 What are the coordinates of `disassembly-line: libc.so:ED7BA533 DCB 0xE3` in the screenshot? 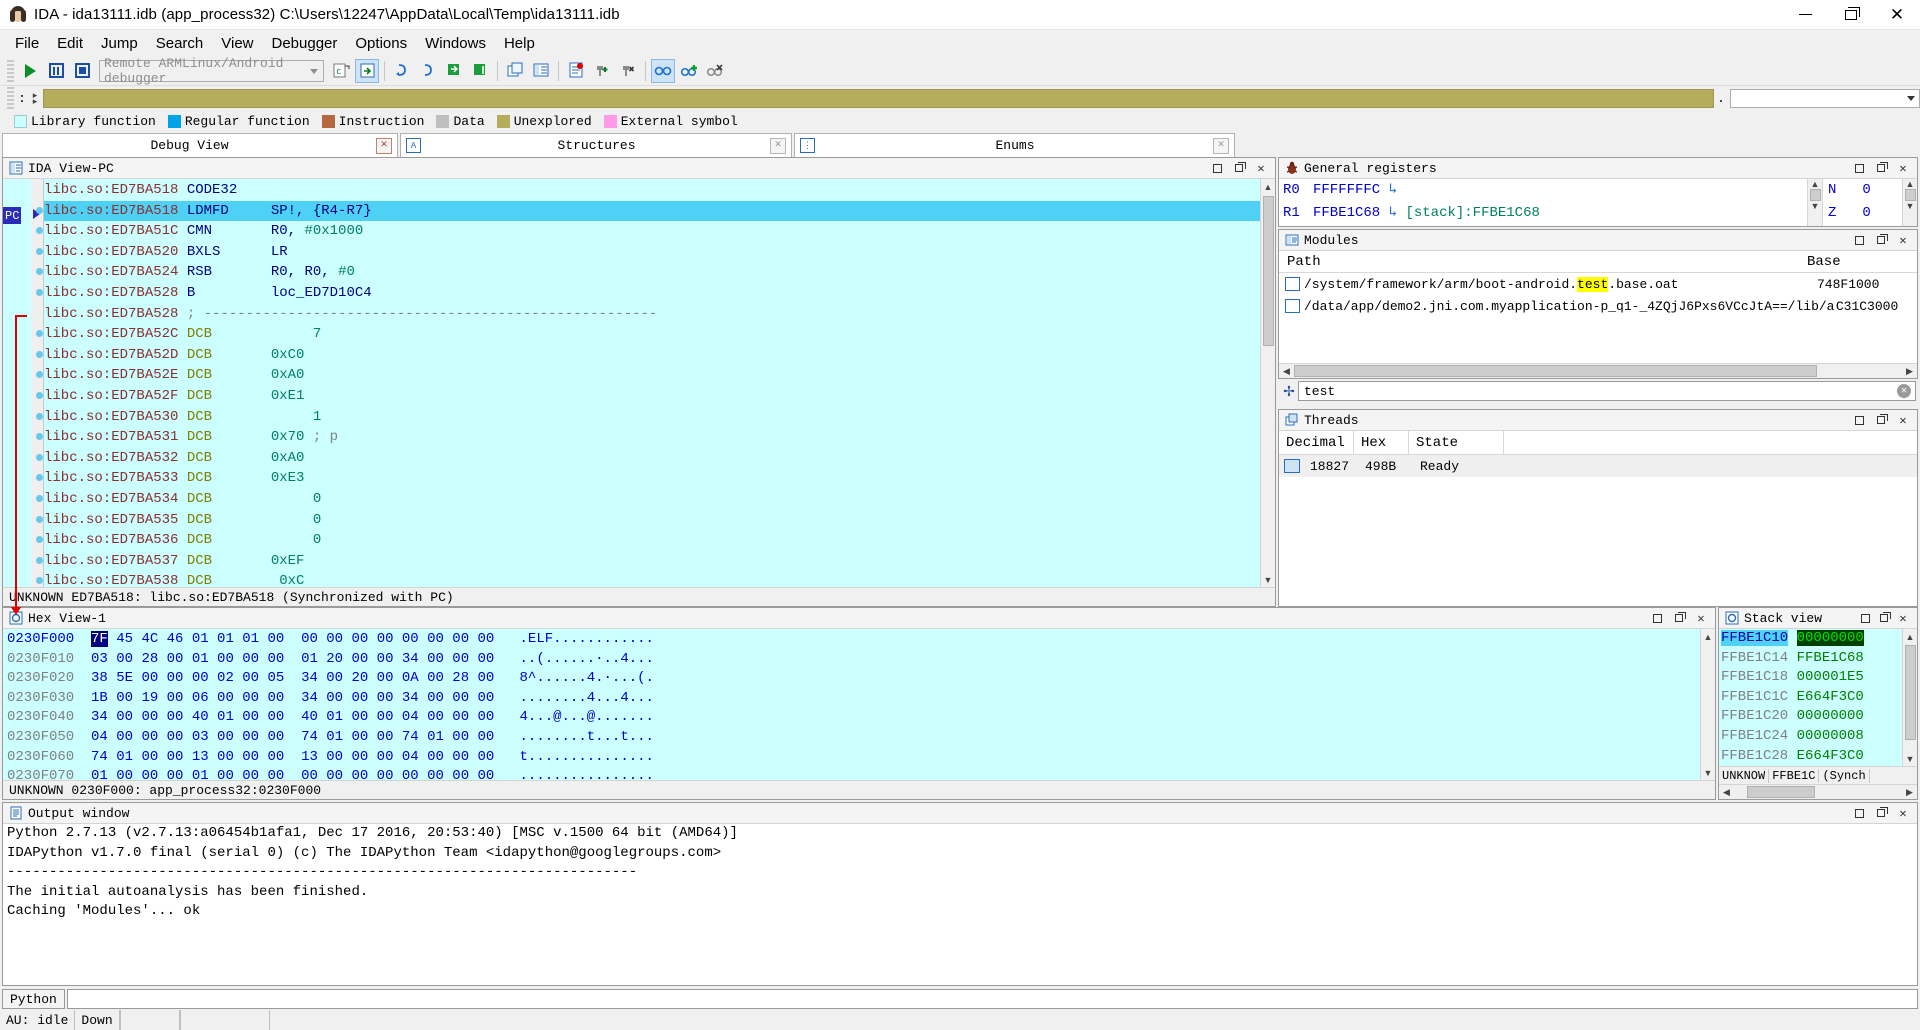 It's located at (652, 478).